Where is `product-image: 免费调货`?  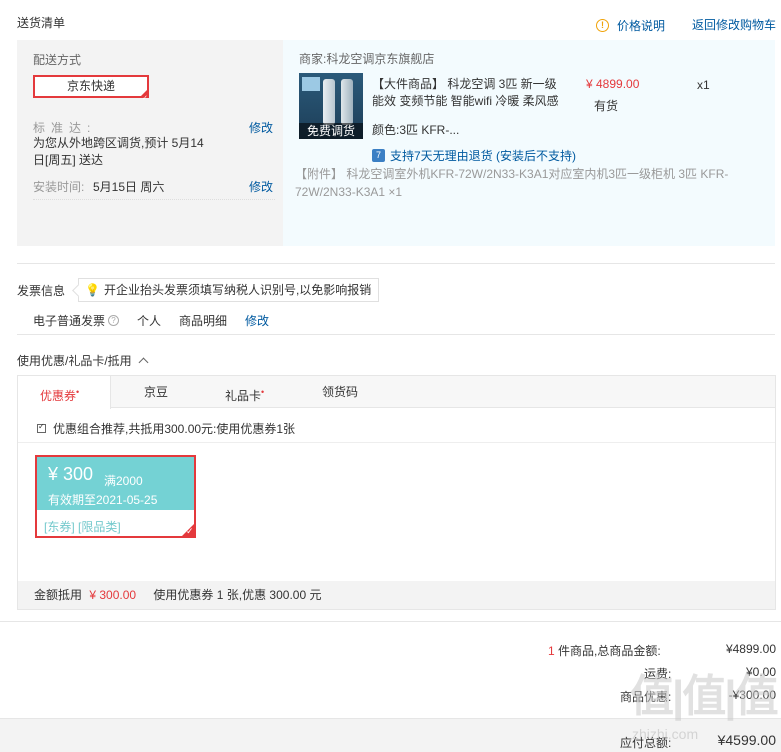
product-image: 免费调货 is located at coordinates (331, 106).